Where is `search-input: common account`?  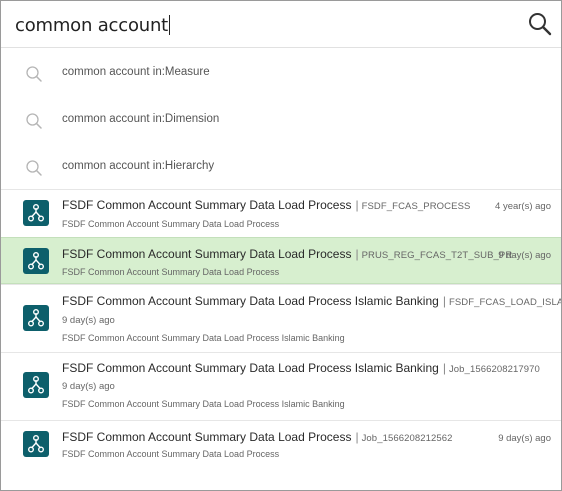
search-input: common account is located at coordinates (93, 25).